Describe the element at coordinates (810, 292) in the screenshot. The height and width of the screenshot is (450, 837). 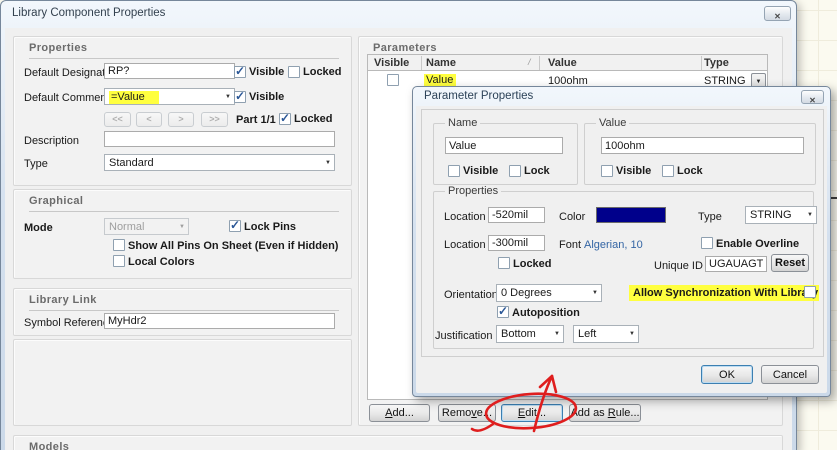
I see `allow-sync-checkbox` at that location.